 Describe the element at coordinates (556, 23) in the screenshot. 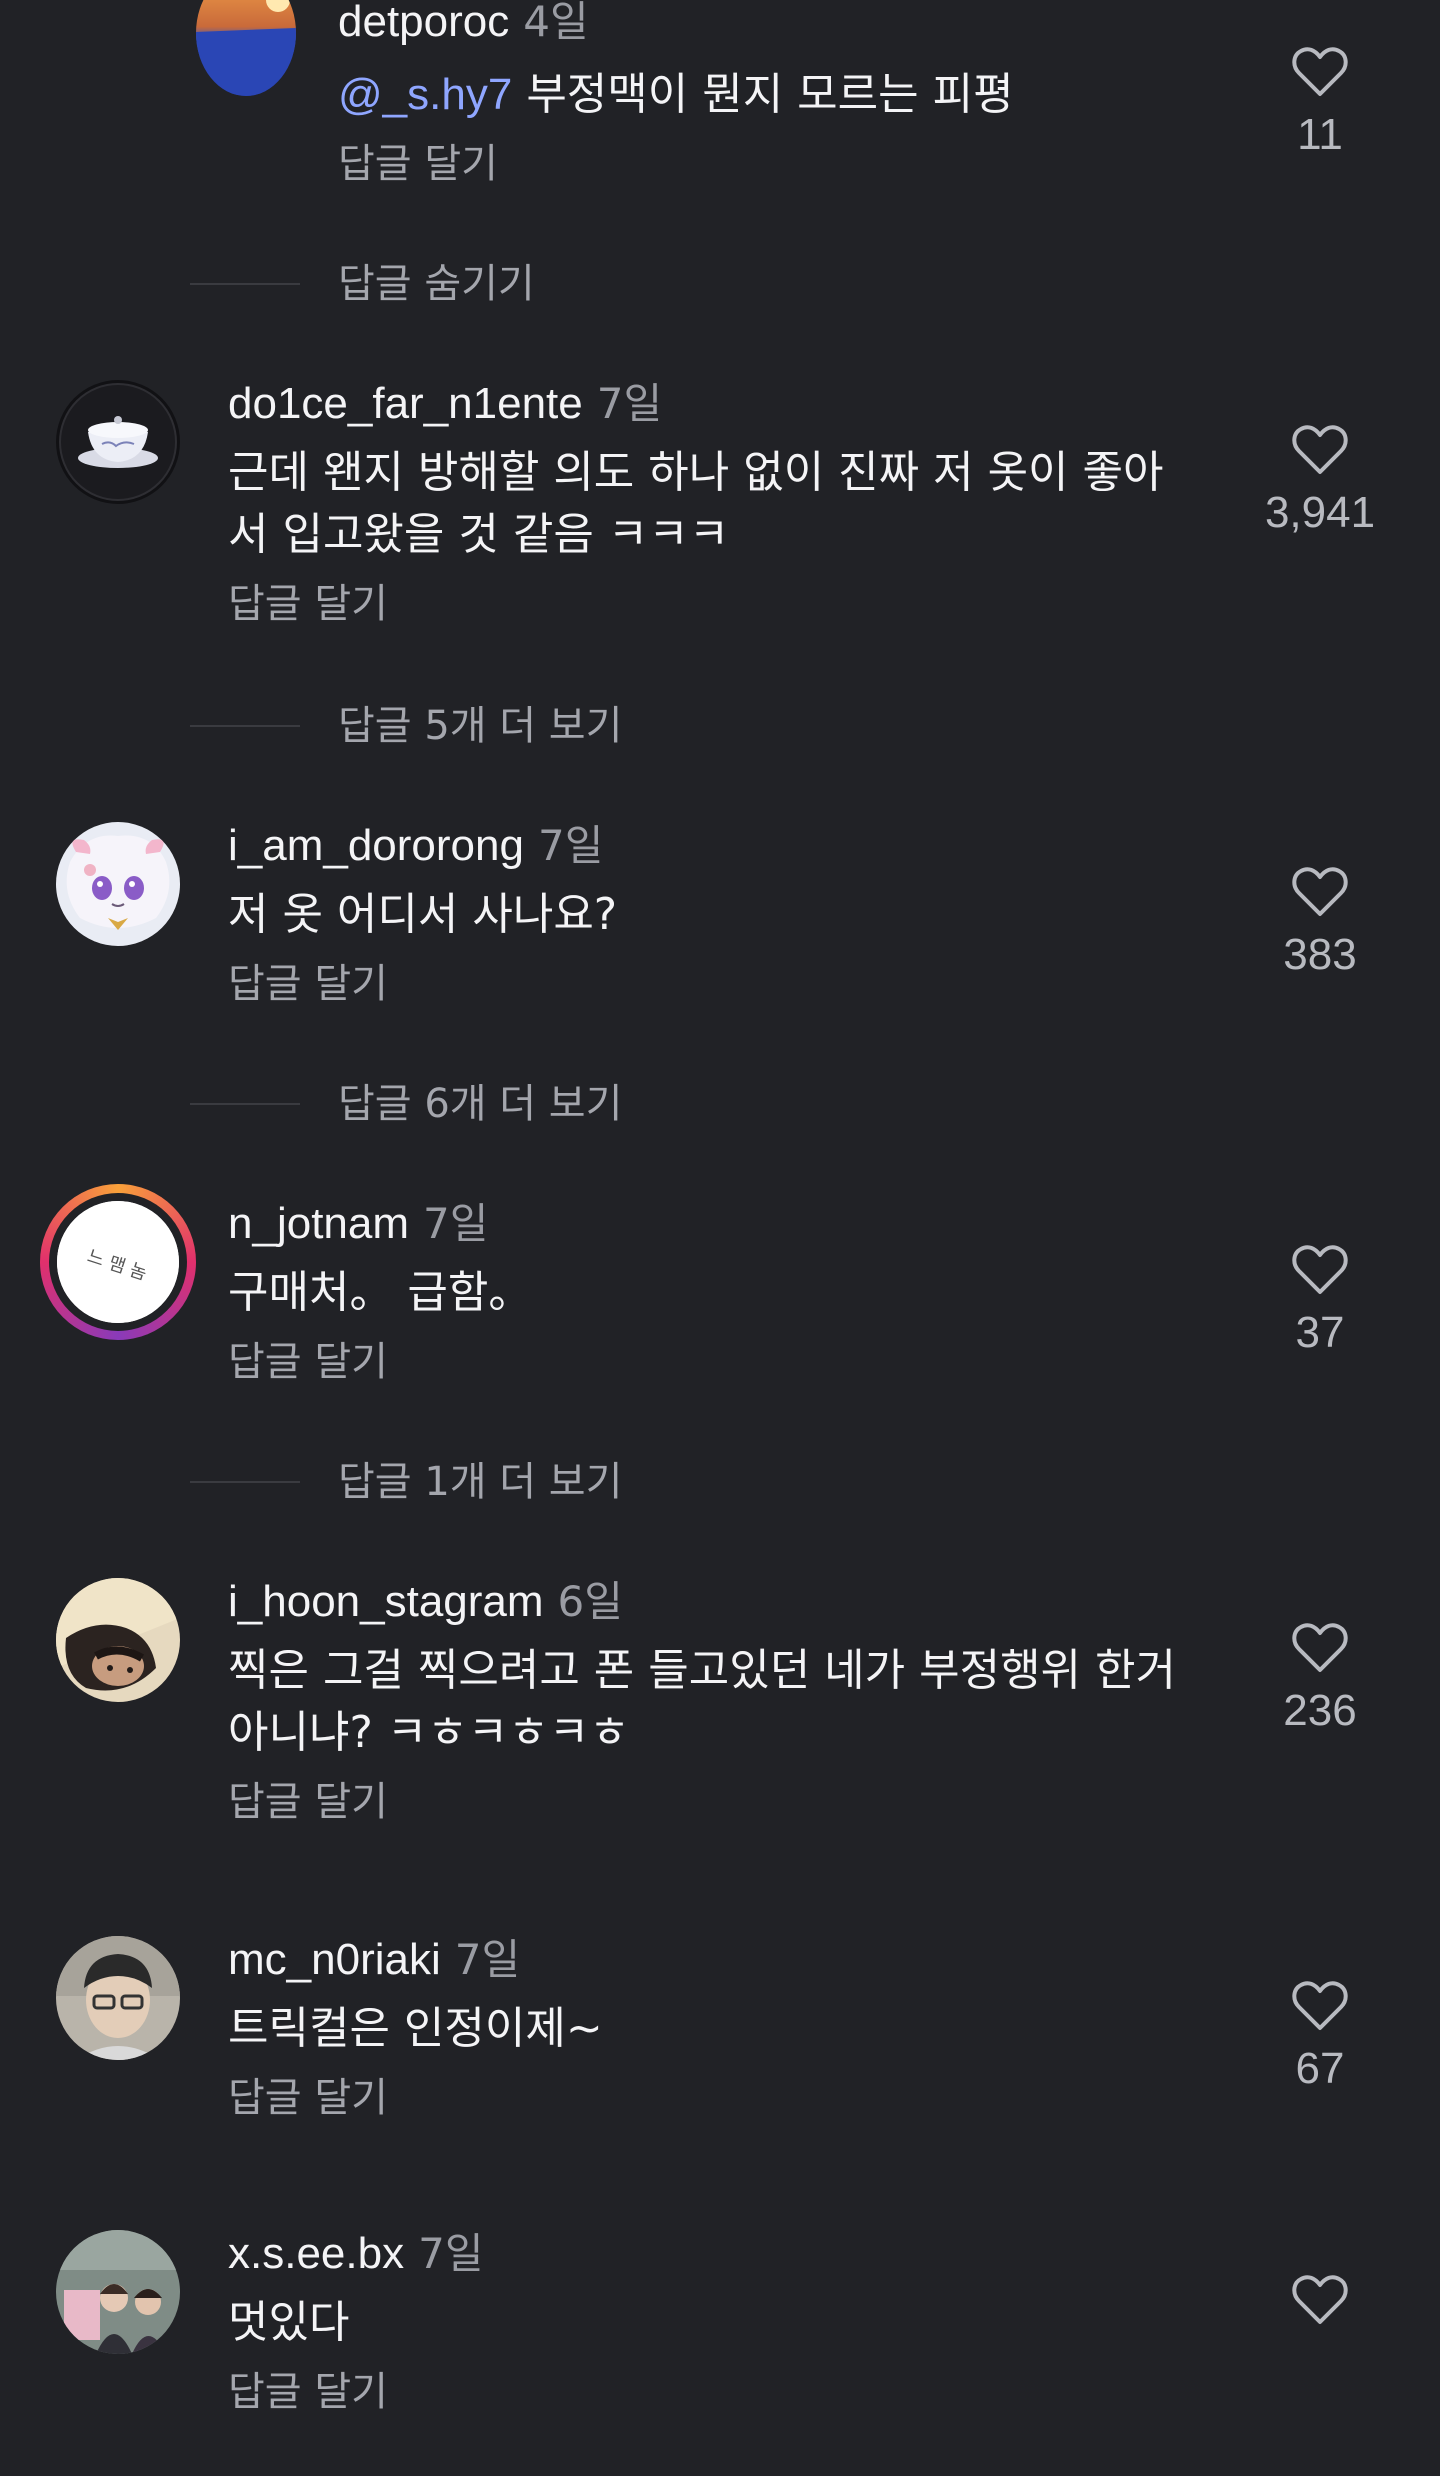

I see `timestamp: 4일` at that location.